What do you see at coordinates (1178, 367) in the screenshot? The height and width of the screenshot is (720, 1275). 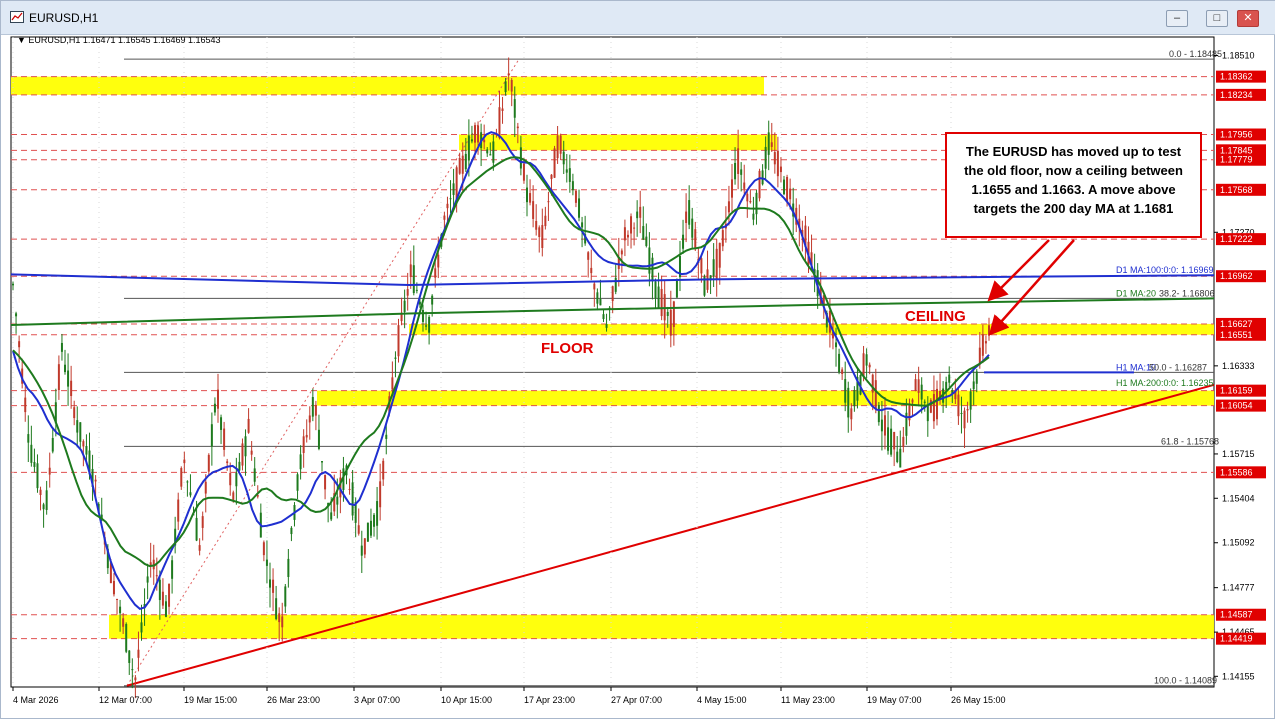 I see `fib-label-50: 50.0 - 1.16287` at bounding box center [1178, 367].